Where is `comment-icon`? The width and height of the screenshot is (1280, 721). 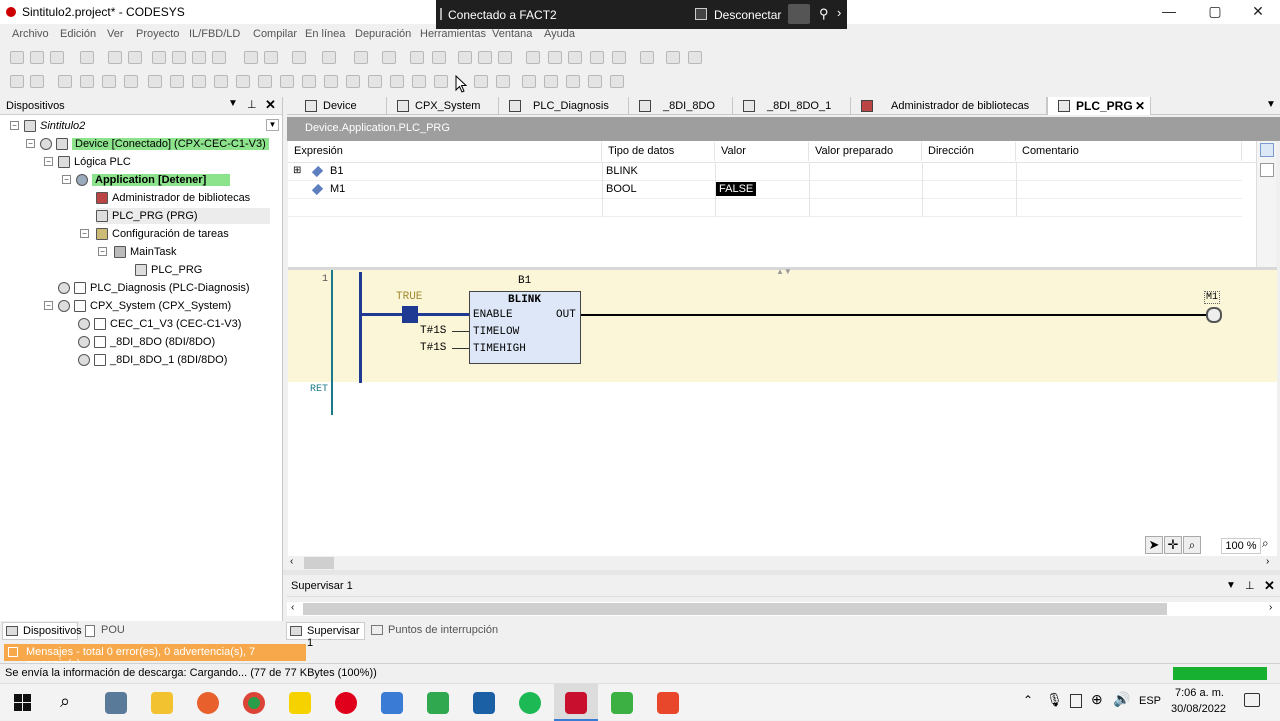
comment-icon is located at coordinates (481, 81).